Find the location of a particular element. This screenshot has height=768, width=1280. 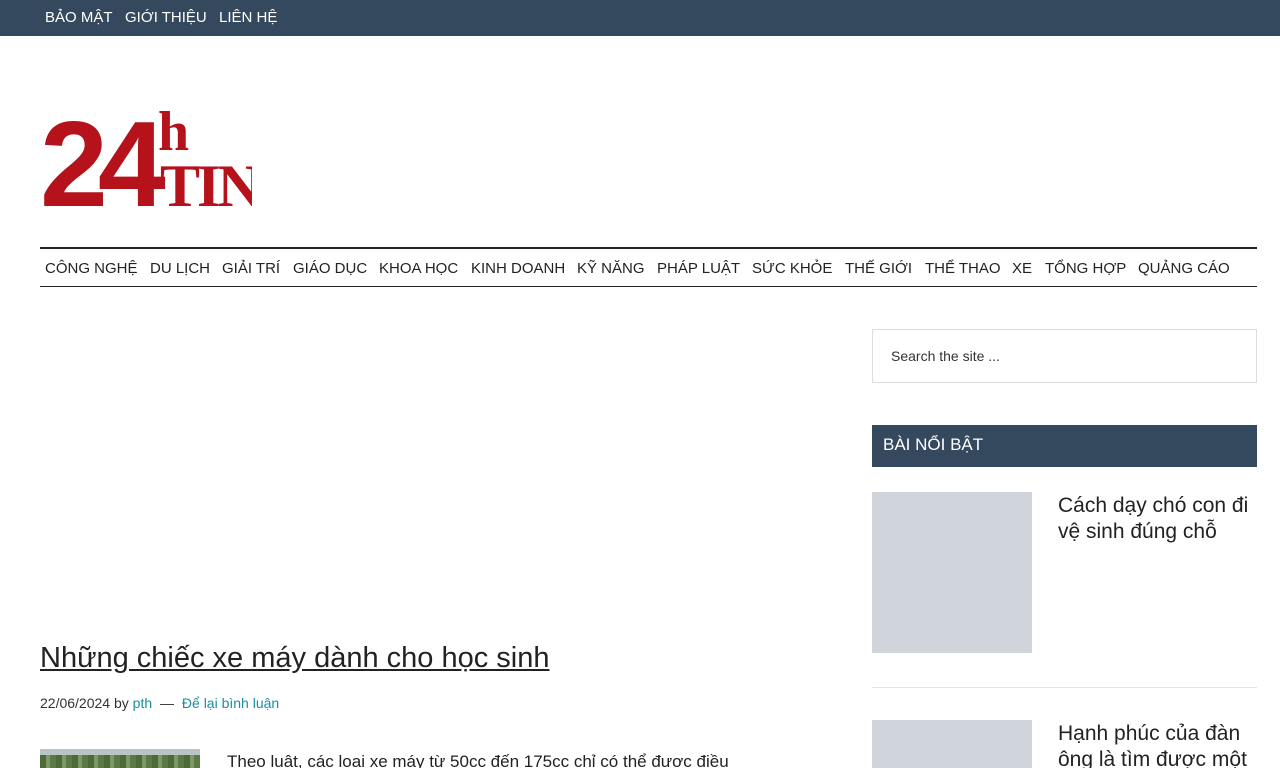

thumbnail-foliage is located at coordinates (120, 761).